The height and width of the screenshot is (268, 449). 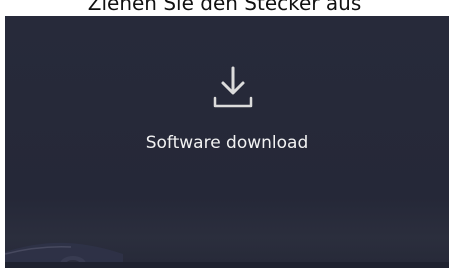 I want to click on status-text: Software download, so click(x=227, y=143).